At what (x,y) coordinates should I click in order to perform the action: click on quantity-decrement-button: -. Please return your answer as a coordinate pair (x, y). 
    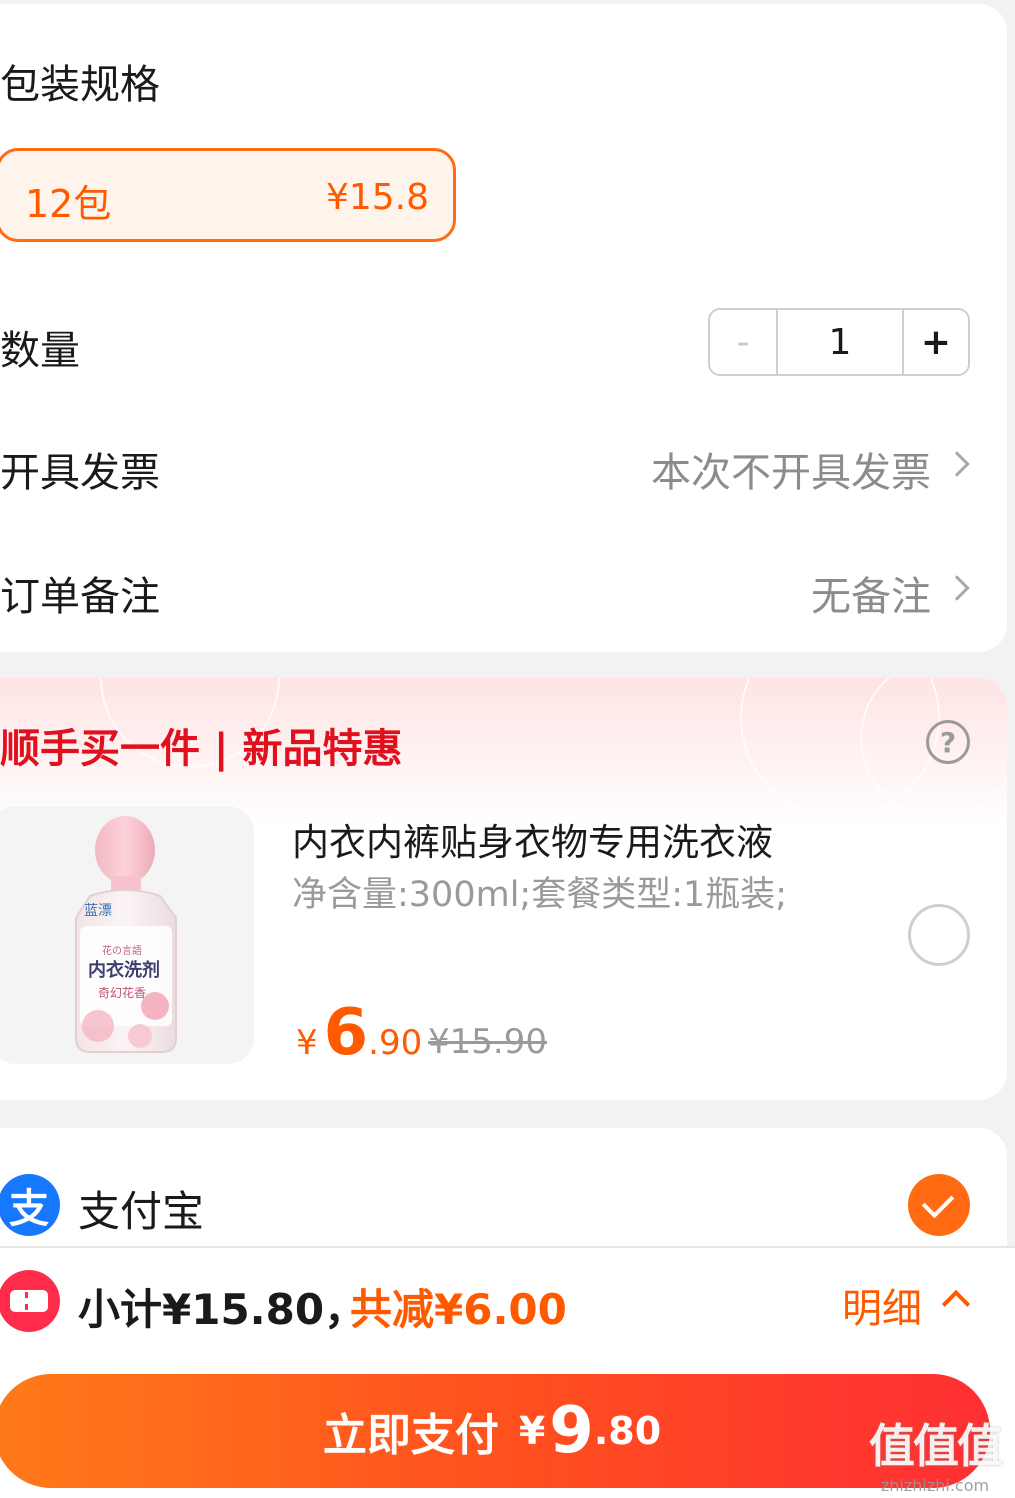
    Looking at the image, I should click on (744, 342).